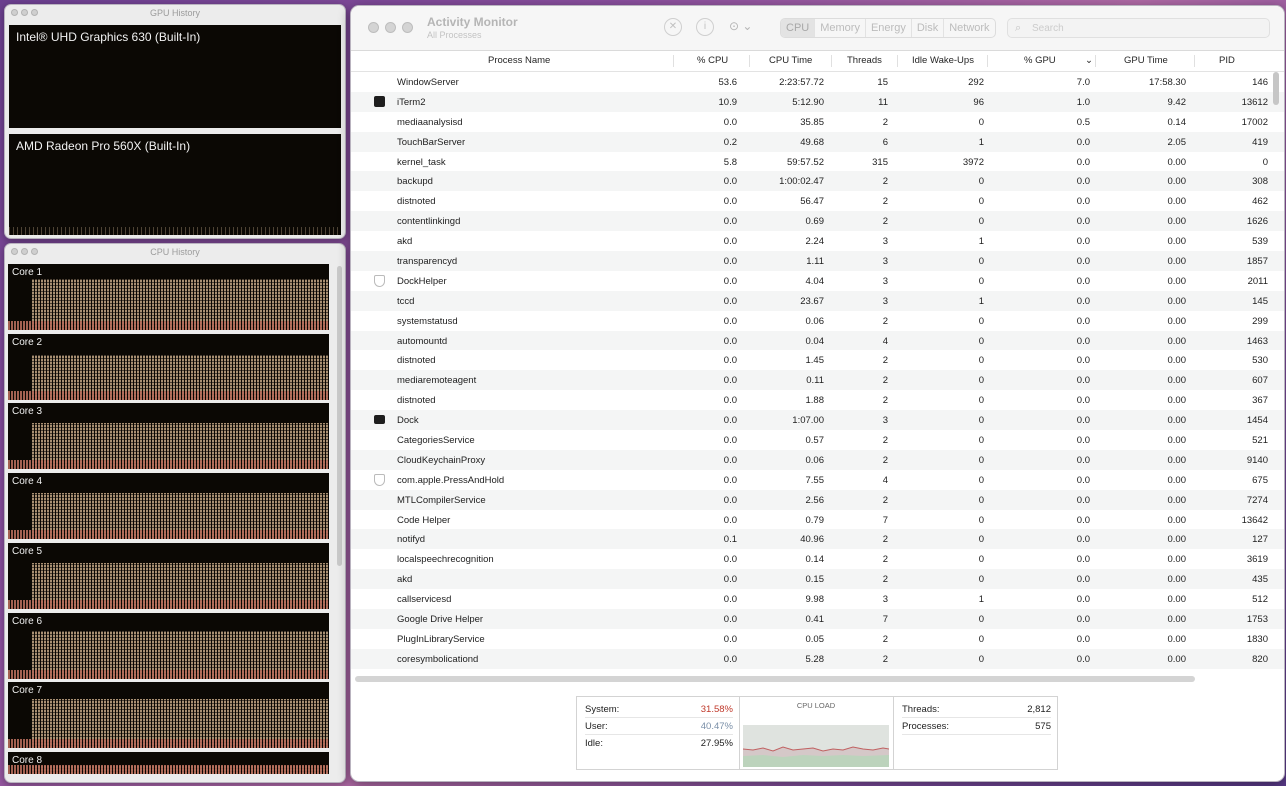  What do you see at coordinates (817, 201) in the screenshot?
I see `table-row: distnoted 0.0 56.47 2 0 0.0 0.00 462` at bounding box center [817, 201].